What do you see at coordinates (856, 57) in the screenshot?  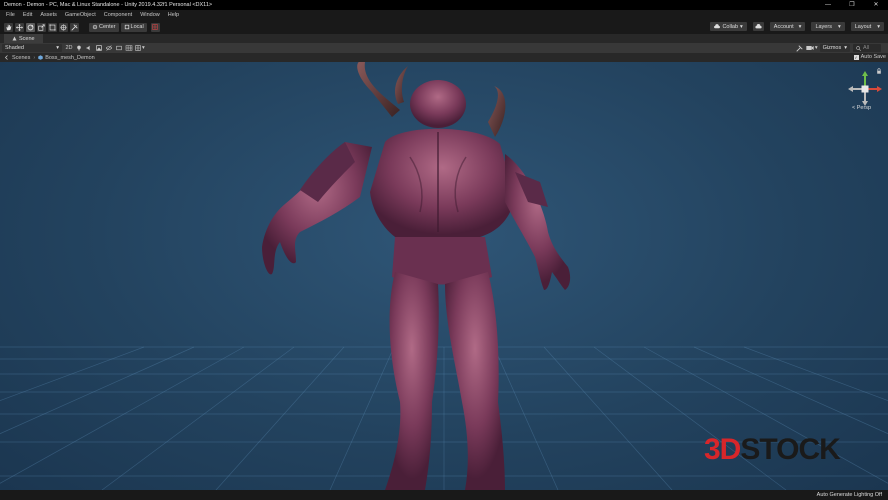 I see `auto-save-checkbox: ✓` at bounding box center [856, 57].